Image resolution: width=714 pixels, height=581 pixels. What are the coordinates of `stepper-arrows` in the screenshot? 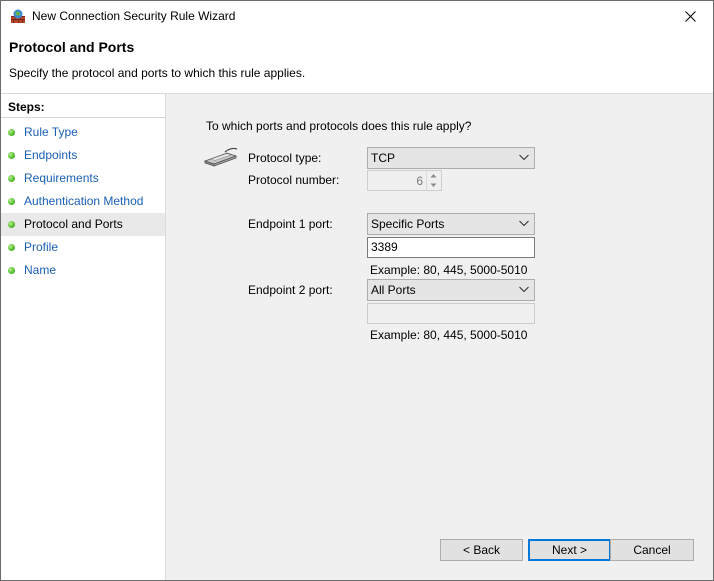 It's located at (433, 180).